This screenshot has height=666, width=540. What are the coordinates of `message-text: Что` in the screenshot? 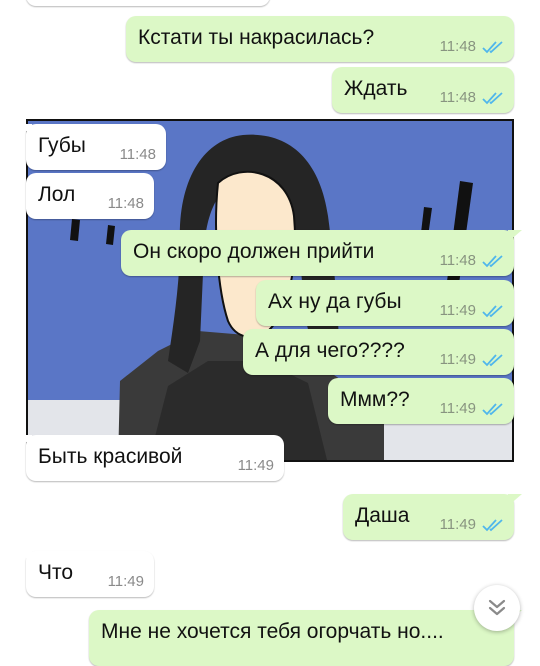 It's located at (56, 572).